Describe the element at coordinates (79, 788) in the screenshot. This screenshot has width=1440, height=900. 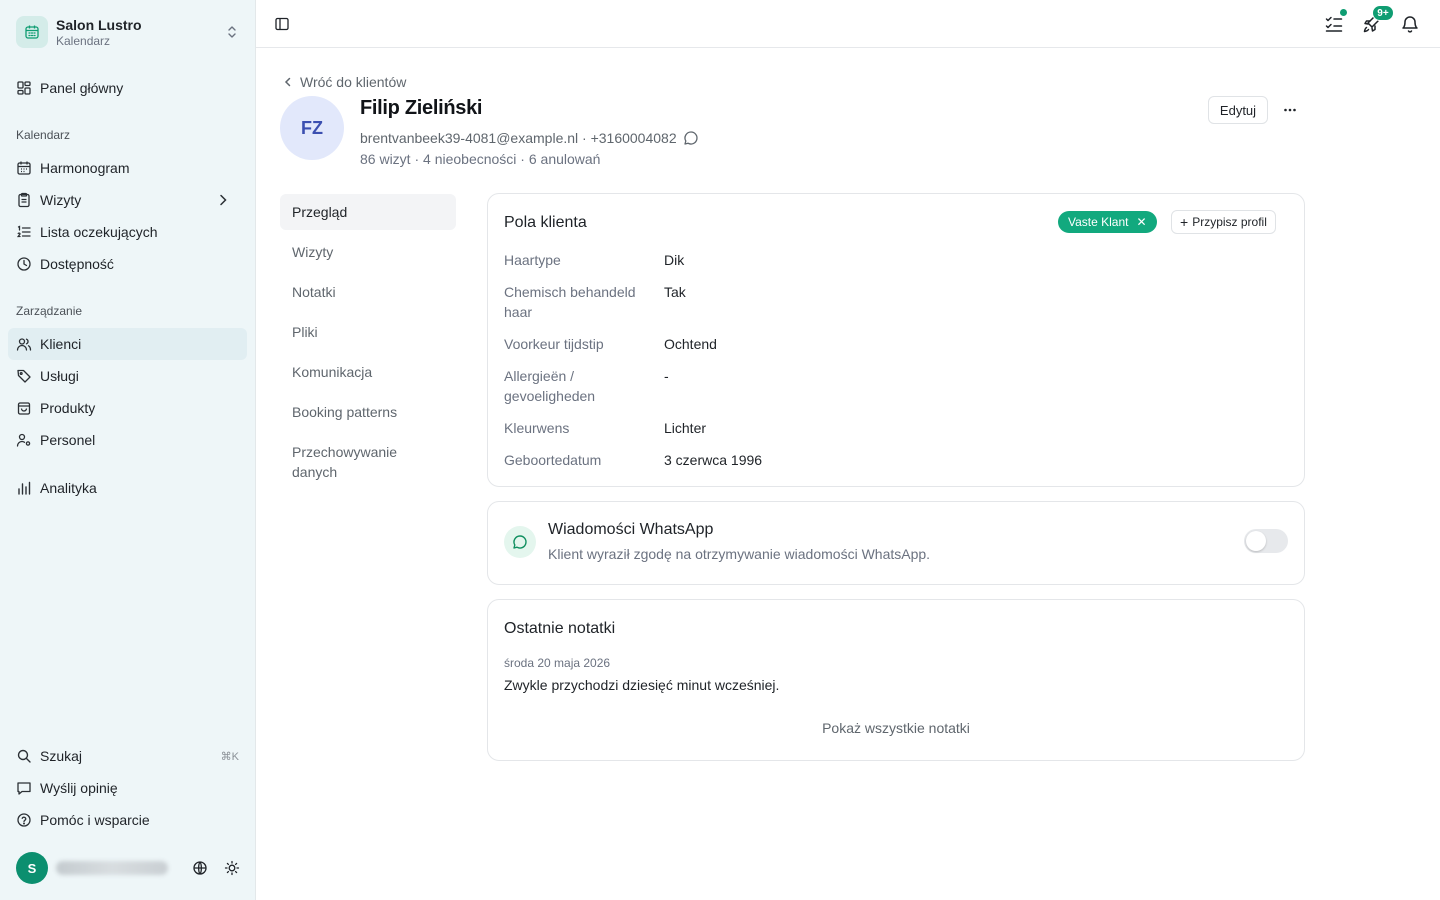
I see `sidebar-item-label: Wyślij opinię` at that location.